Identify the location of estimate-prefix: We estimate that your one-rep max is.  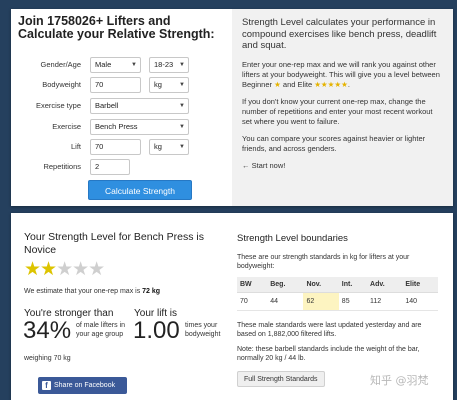
(83, 291).